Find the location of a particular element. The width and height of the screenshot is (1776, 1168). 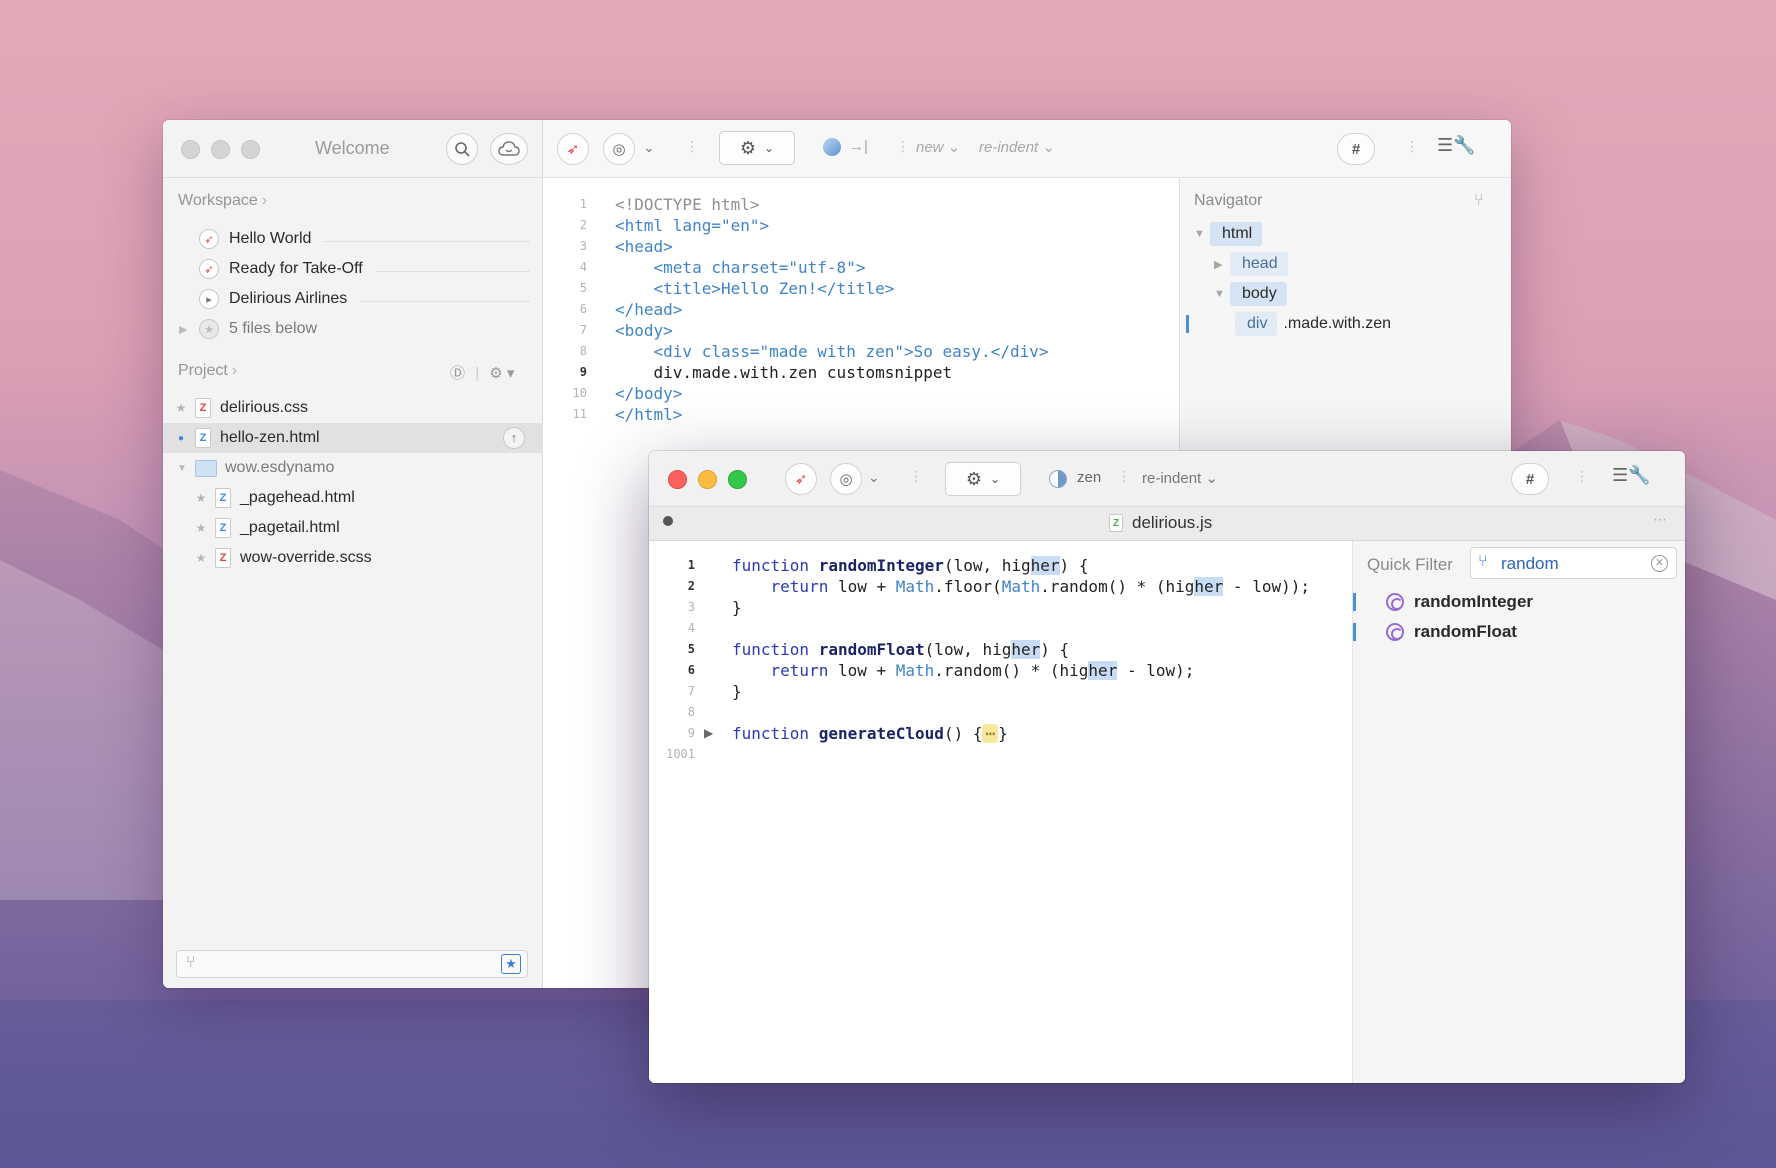

sidebar-filter-input: ⑂ ★ is located at coordinates (352, 964).